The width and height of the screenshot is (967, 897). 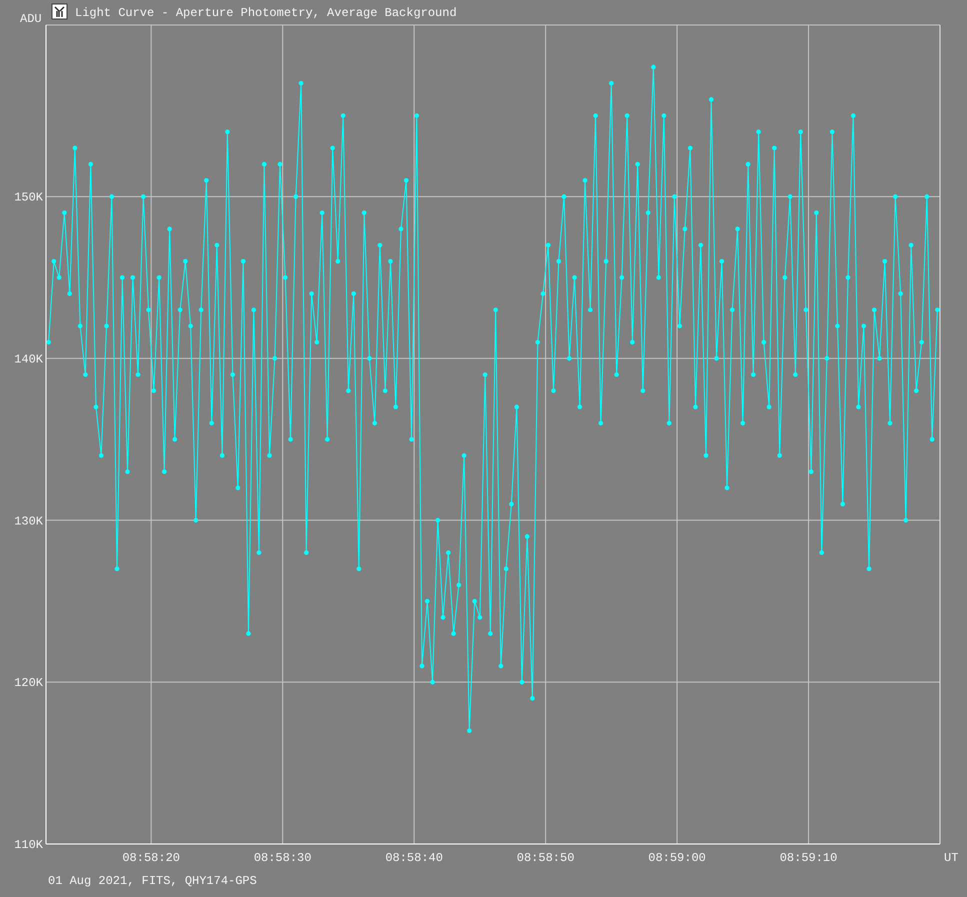 What do you see at coordinates (28, 845) in the screenshot?
I see `axis-tick-label: 110K` at bounding box center [28, 845].